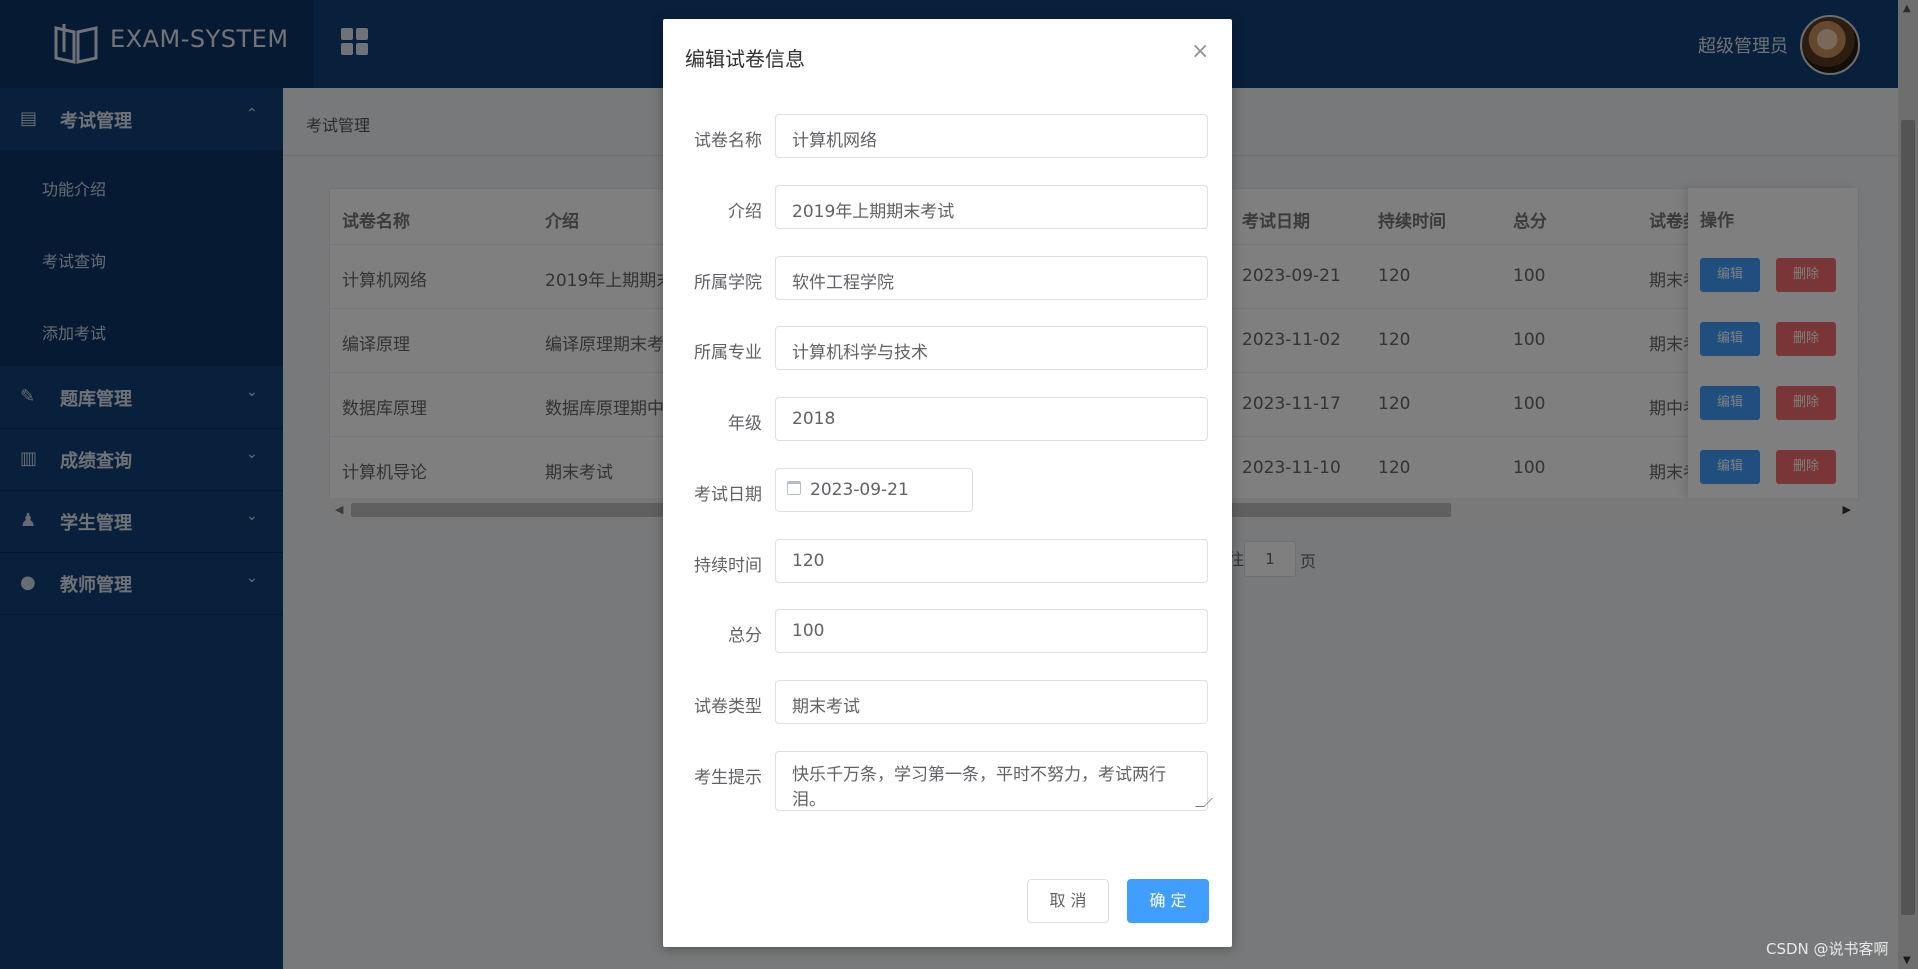 The height and width of the screenshot is (969, 1918). Describe the element at coordinates (991, 278) in the screenshot. I see `college-input: 软件工程学院` at that location.